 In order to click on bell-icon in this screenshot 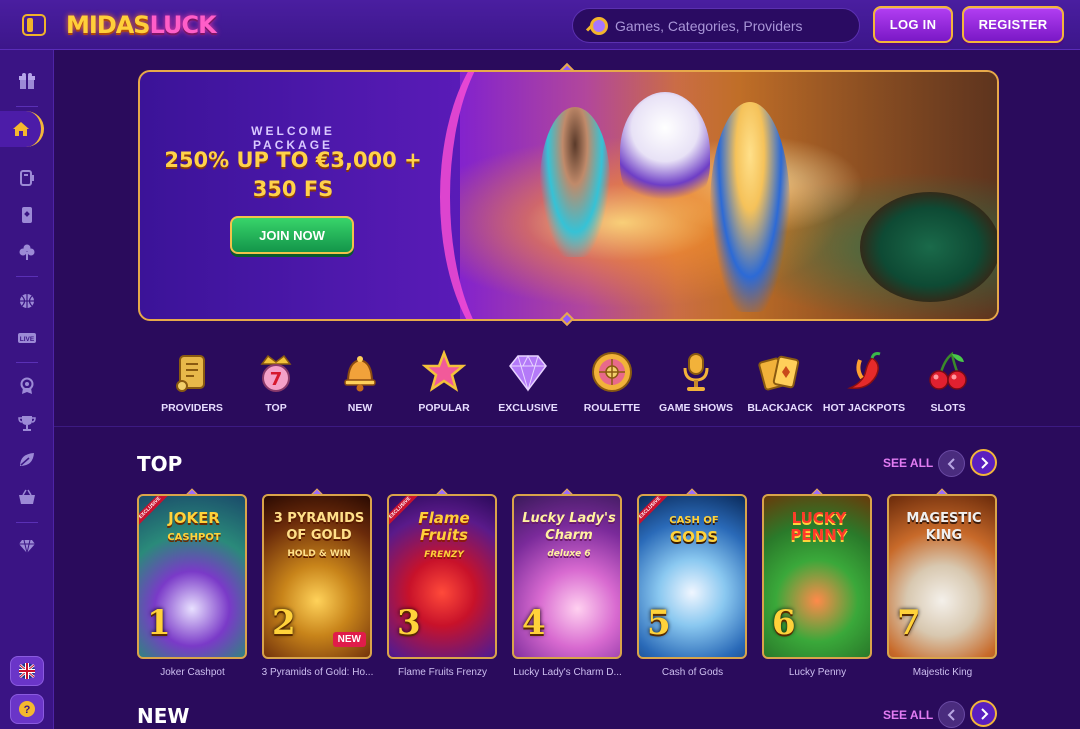, I will do `click(360, 374)`.